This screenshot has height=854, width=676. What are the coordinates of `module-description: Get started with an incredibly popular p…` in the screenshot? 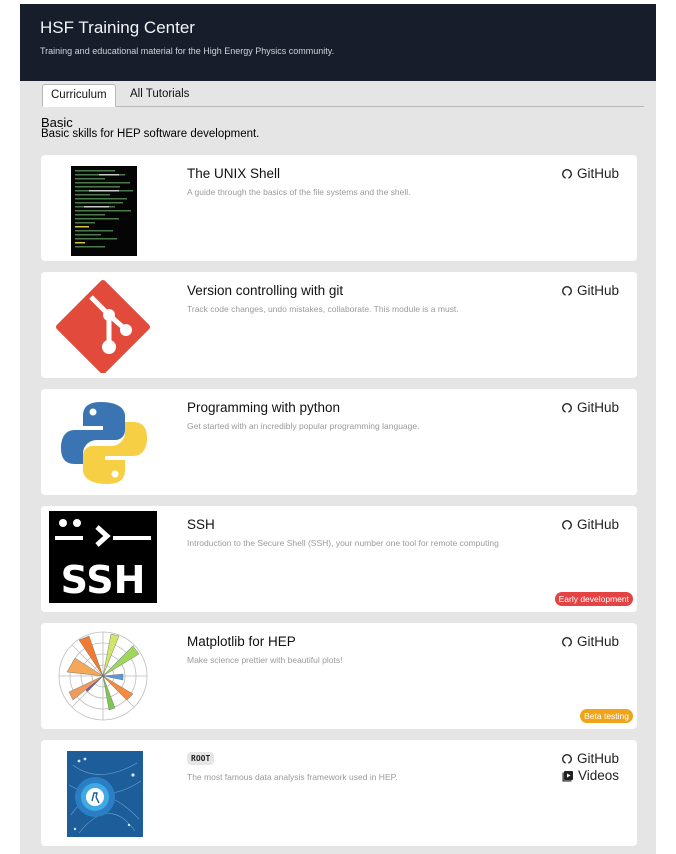 It's located at (303, 426).